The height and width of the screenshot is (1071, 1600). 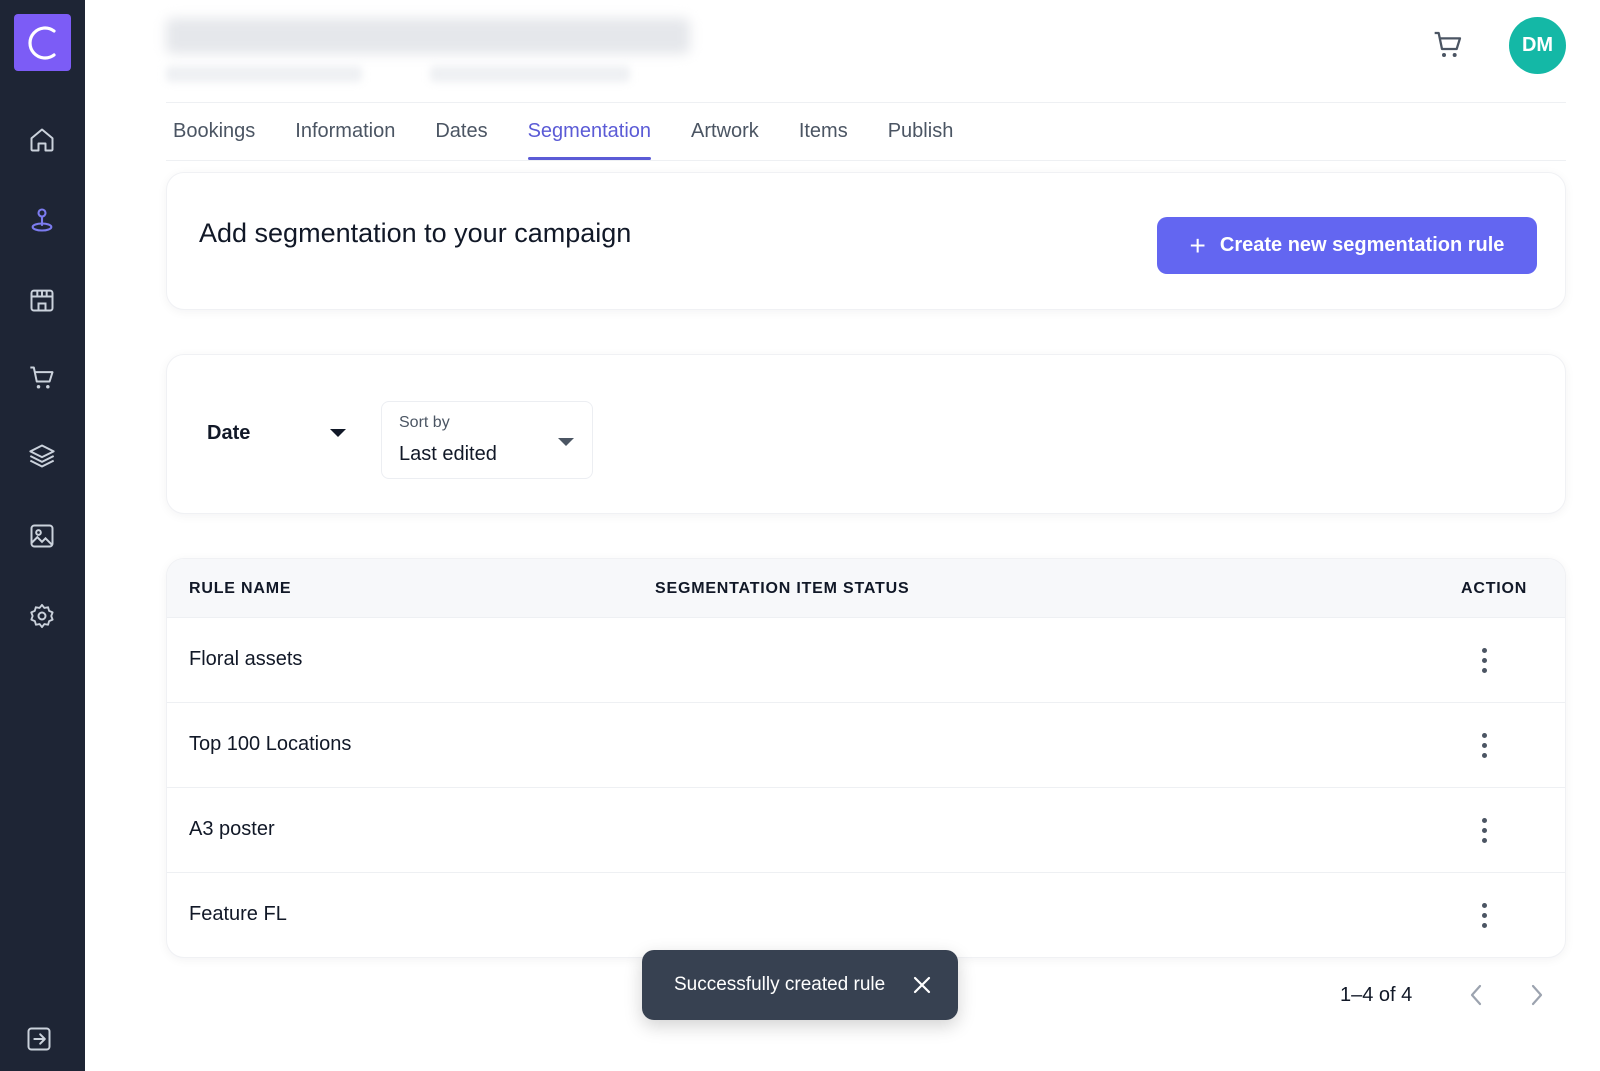 I want to click on sidebar-logout-button, so click(x=39, y=1039).